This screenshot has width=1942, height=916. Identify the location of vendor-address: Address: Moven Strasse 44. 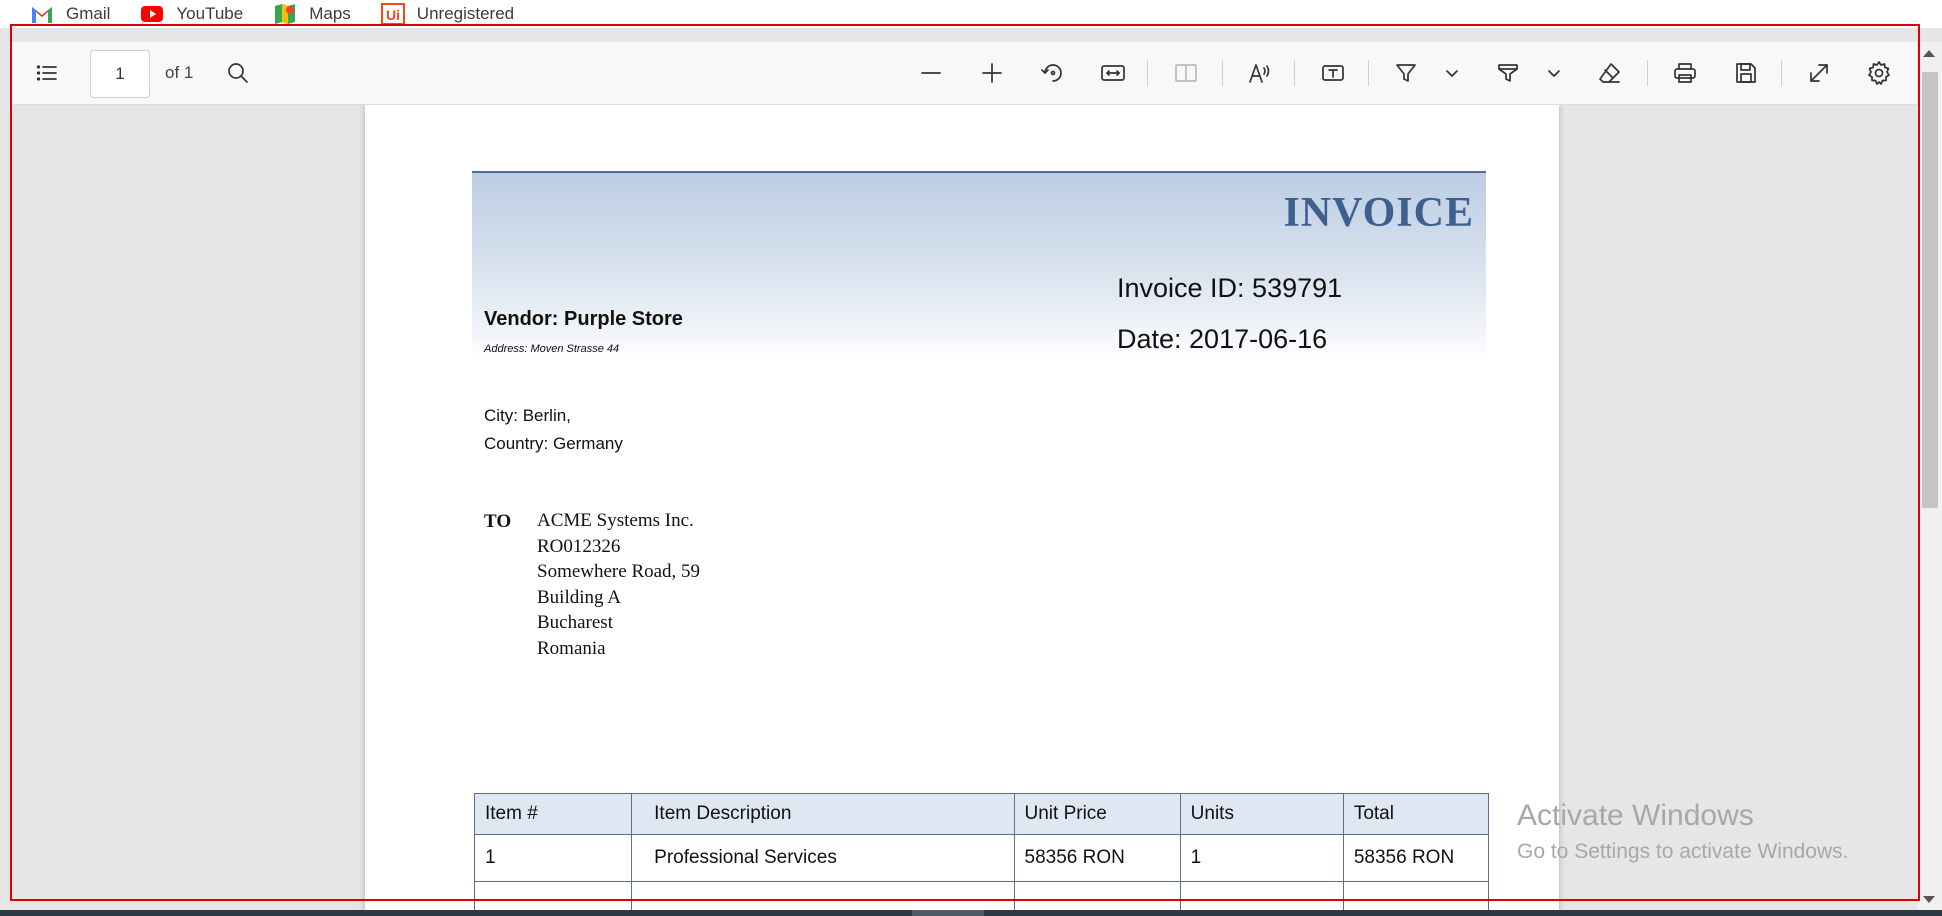
(552, 349).